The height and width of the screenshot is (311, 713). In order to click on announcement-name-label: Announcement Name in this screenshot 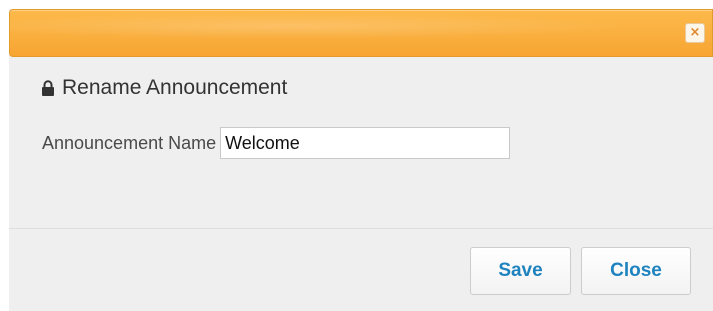, I will do `click(129, 142)`.